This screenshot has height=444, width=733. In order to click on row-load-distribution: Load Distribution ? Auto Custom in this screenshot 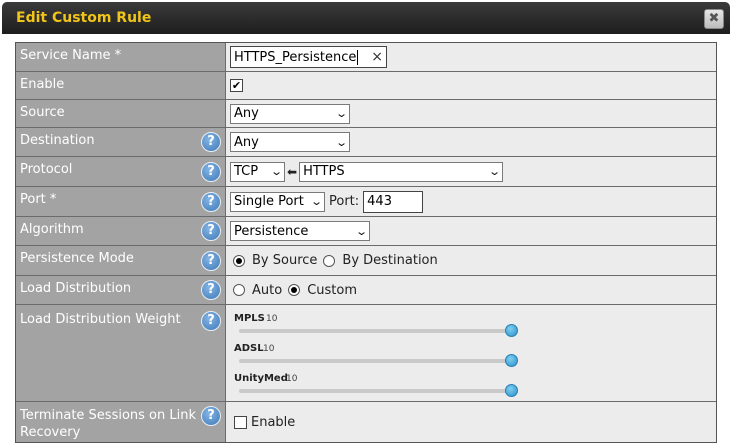, I will do `click(366, 289)`.